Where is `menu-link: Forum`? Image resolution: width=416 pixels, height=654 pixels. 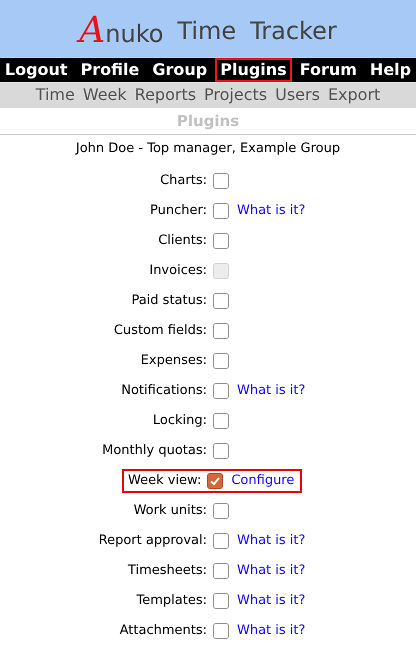
menu-link: Forum is located at coordinates (328, 70).